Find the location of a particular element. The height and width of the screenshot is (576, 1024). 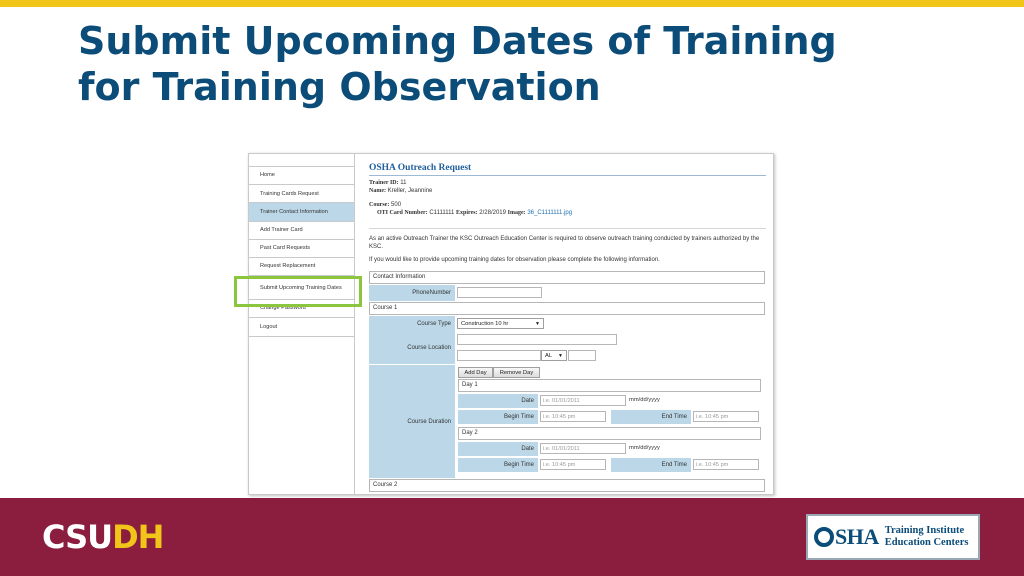

phone-number-label: PhoneNumber is located at coordinates (412, 293).